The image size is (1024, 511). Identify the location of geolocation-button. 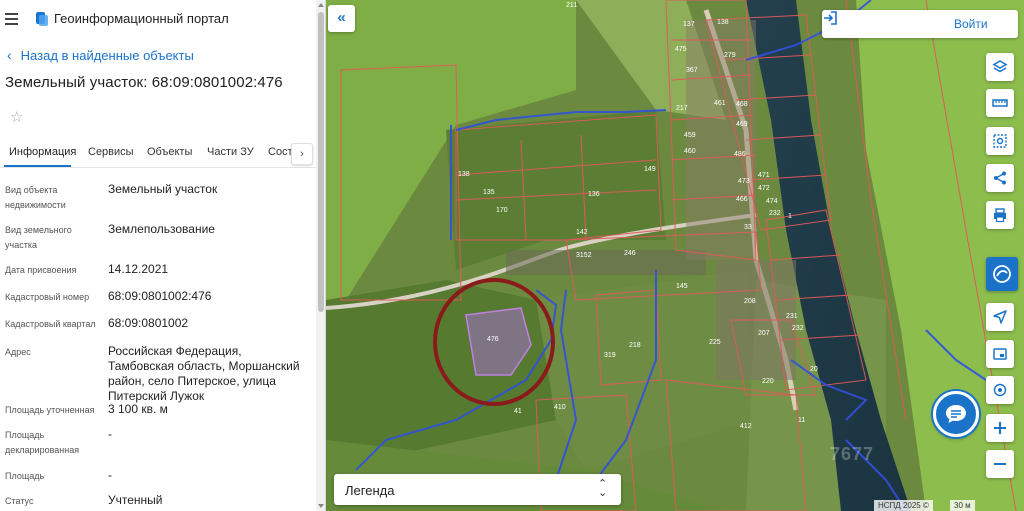
(1000, 390).